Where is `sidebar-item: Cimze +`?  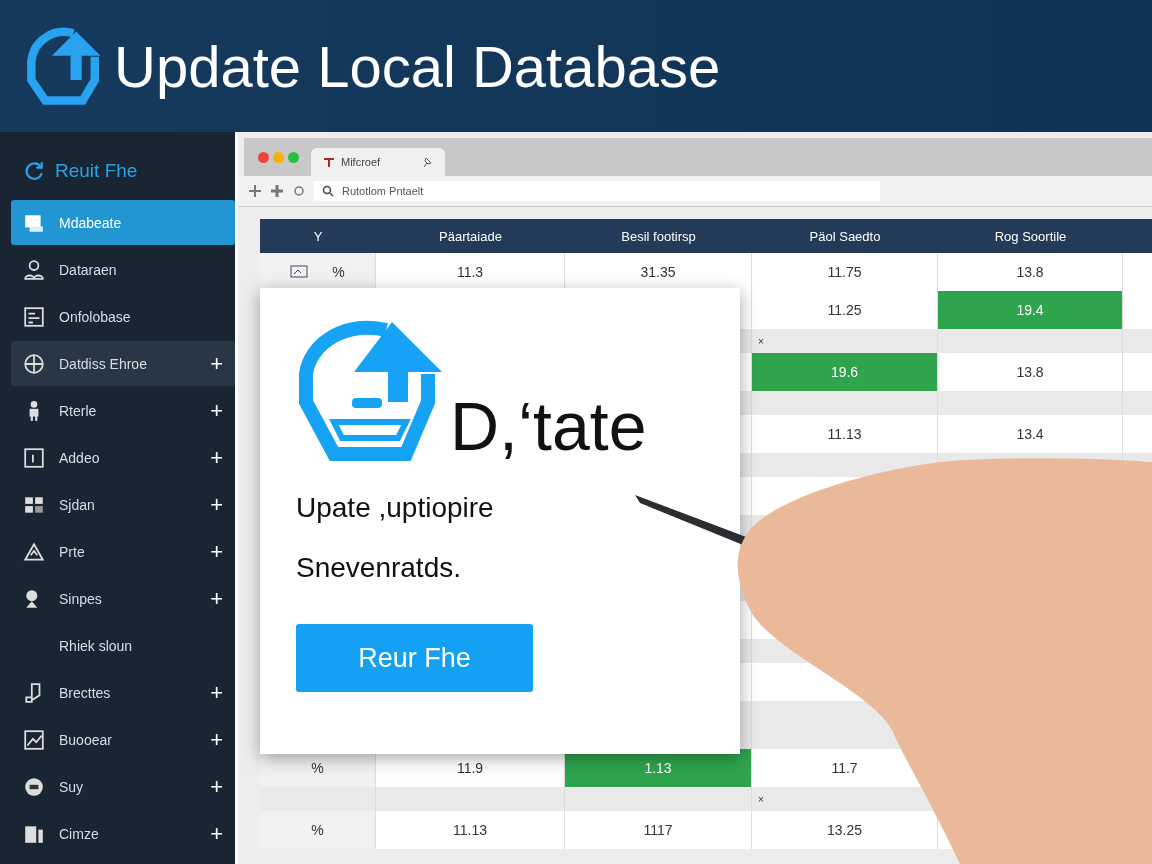
sidebar-item: Cimze + is located at coordinates (123, 833).